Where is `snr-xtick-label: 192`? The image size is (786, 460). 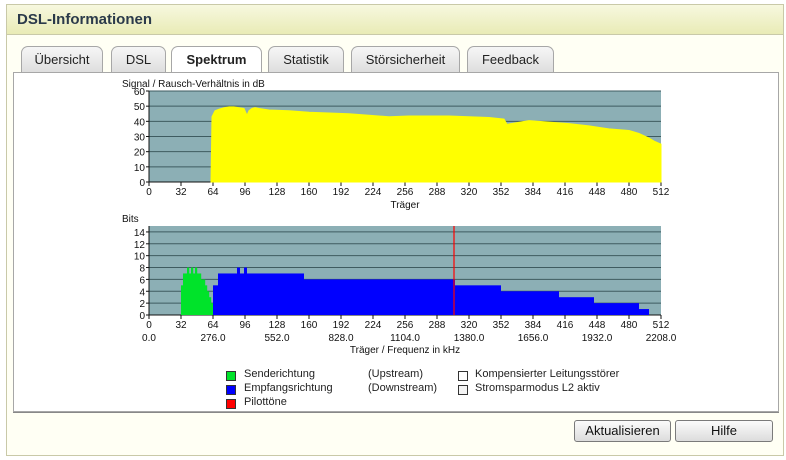
snr-xtick-label: 192 is located at coordinates (341, 192).